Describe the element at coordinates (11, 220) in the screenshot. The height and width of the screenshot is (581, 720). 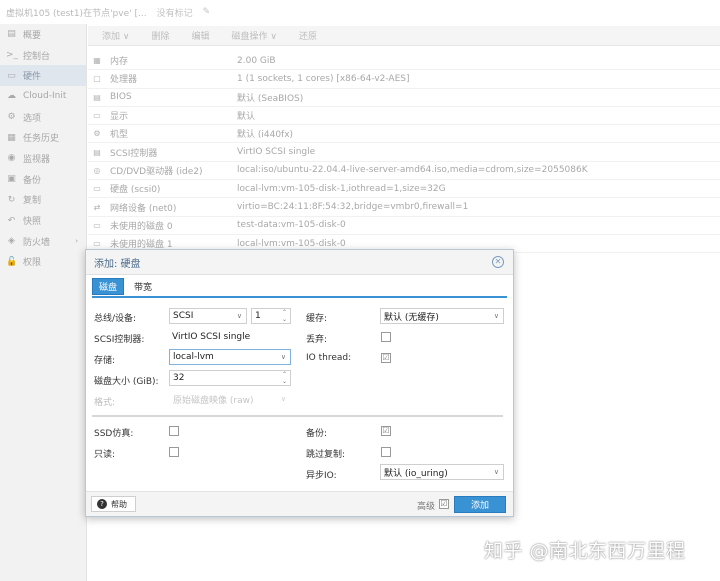
I see `snapshot-icon: ↶` at that location.